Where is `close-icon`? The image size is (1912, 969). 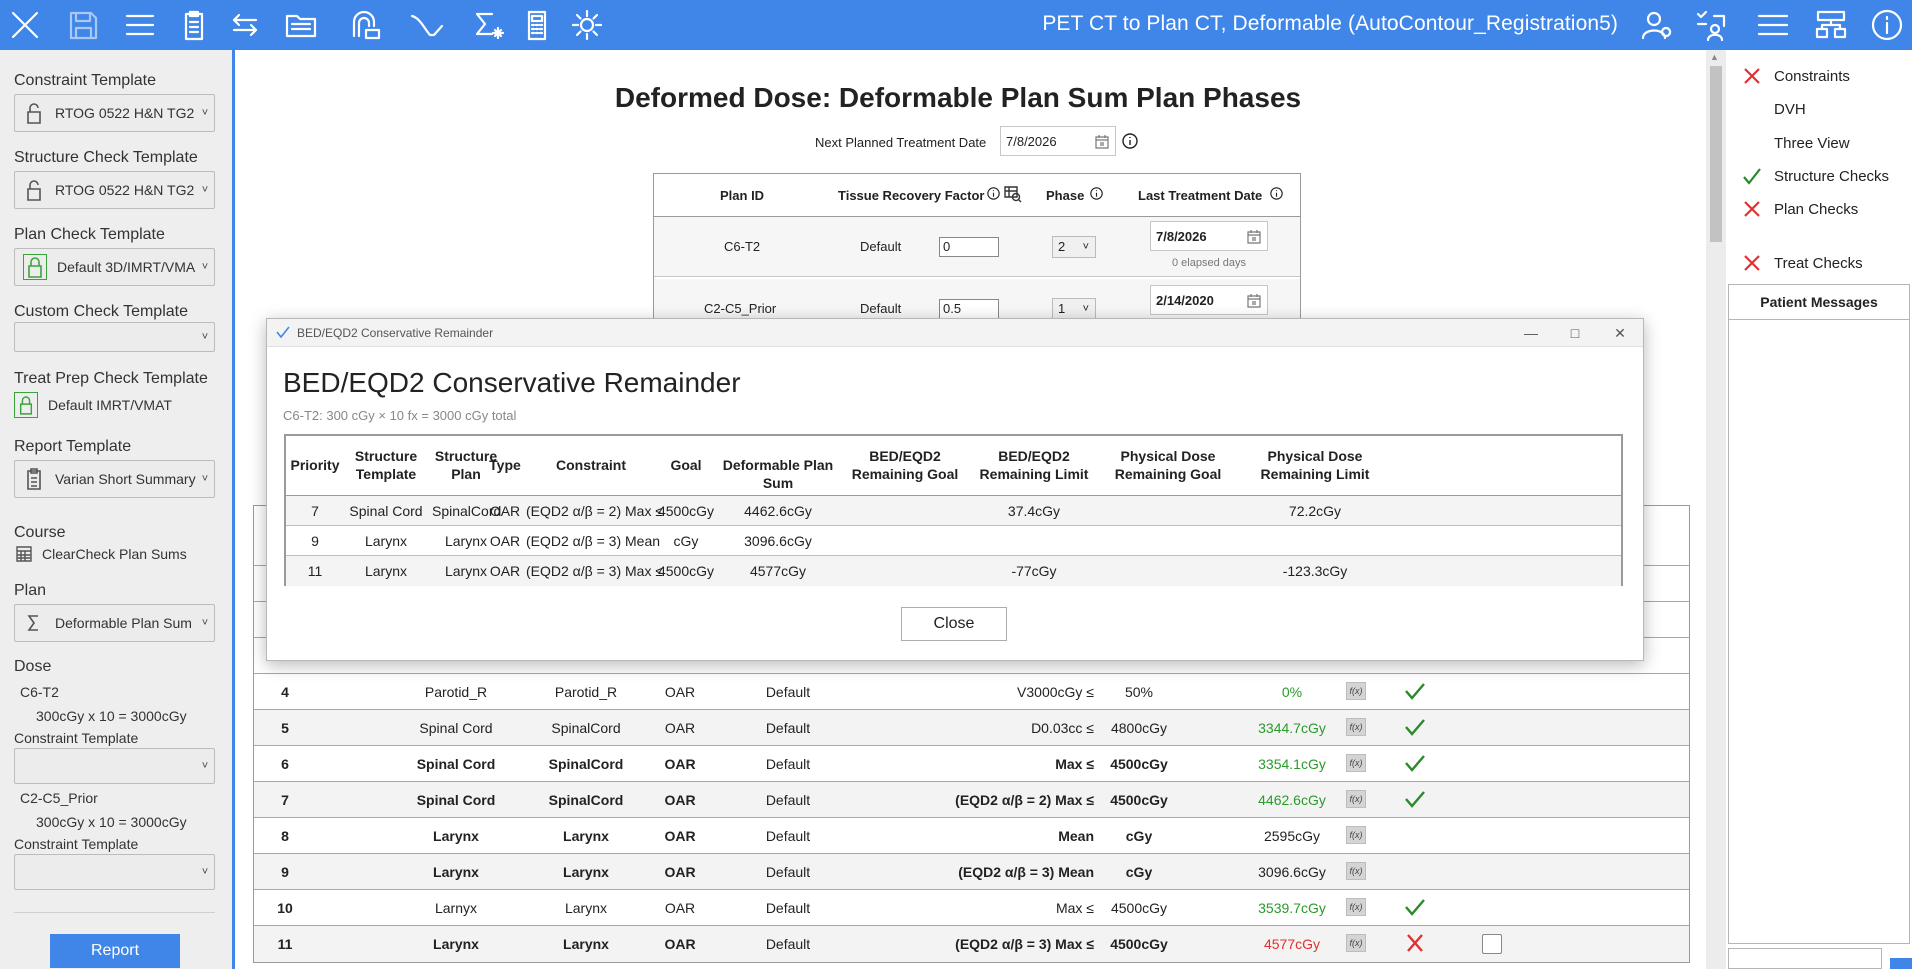 close-icon is located at coordinates (25, 25).